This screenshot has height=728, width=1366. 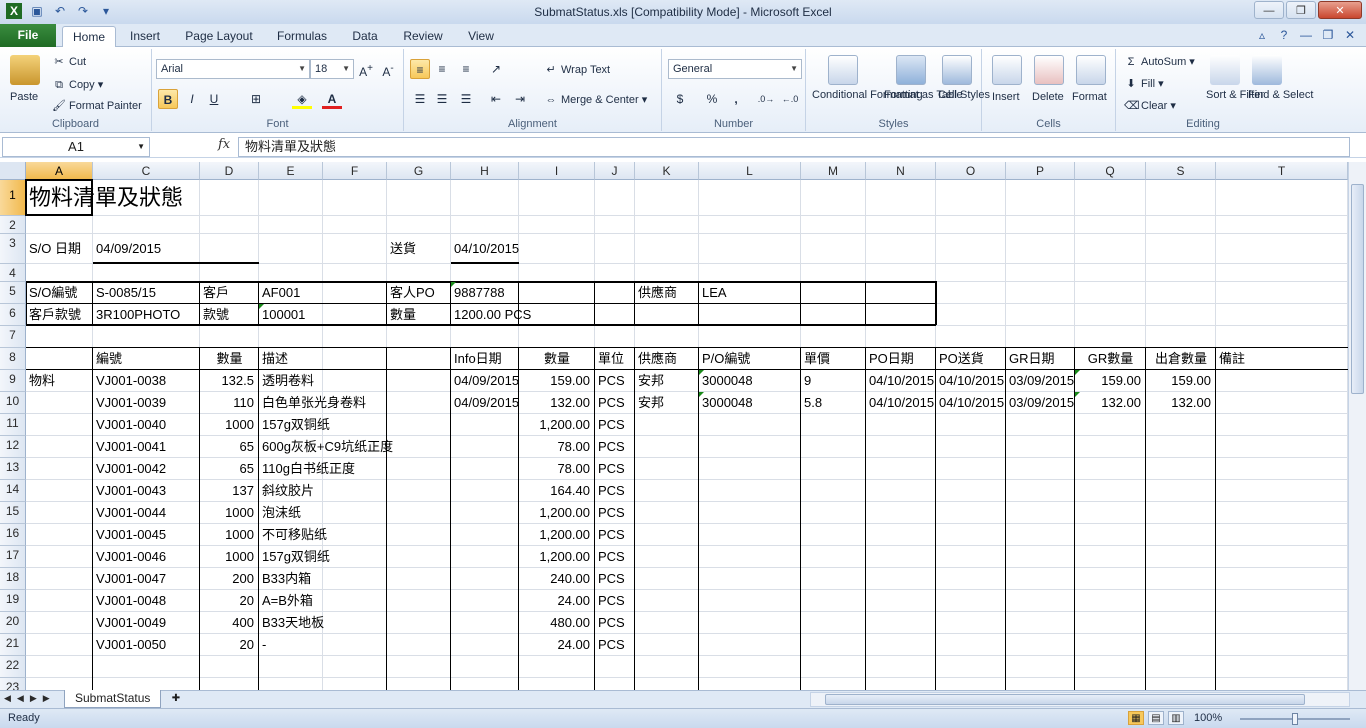 What do you see at coordinates (1350, 35) in the screenshot?
I see `workbook-close-icon: ✕` at bounding box center [1350, 35].